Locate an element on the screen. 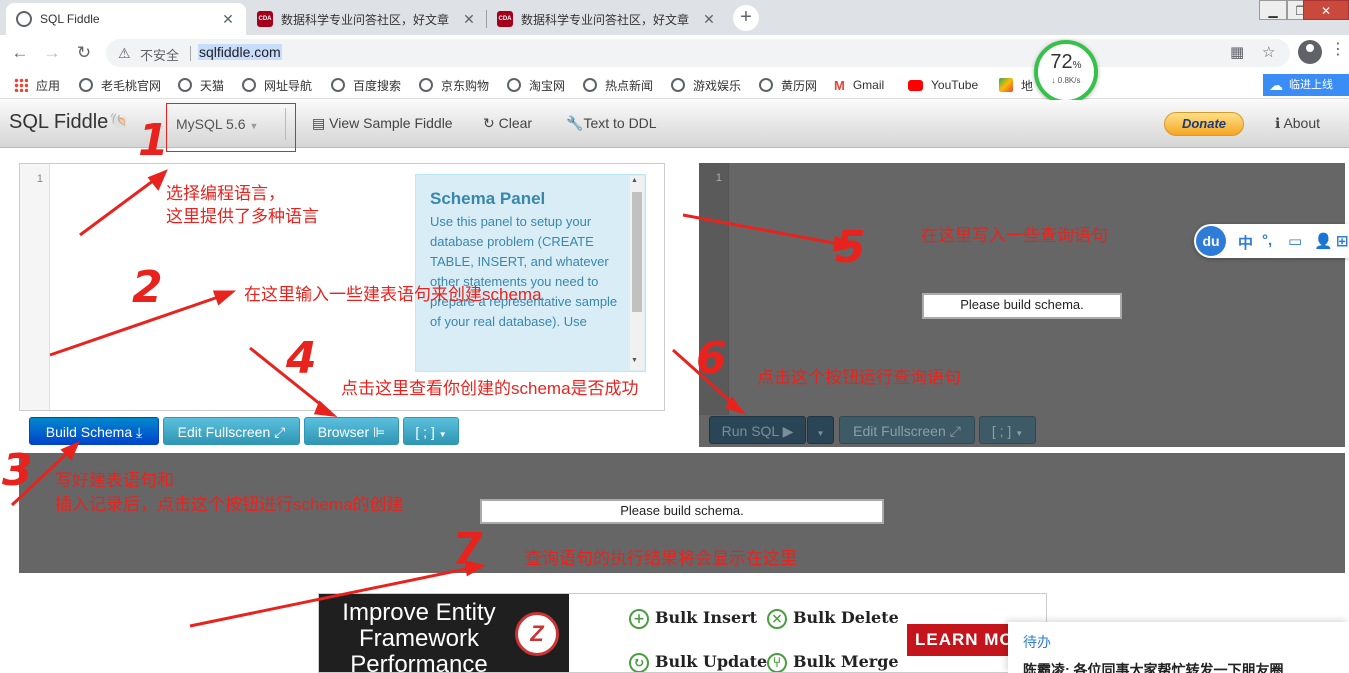 This screenshot has width=1349, height=673. back-arrow-icon: ← is located at coordinates (20, 53).